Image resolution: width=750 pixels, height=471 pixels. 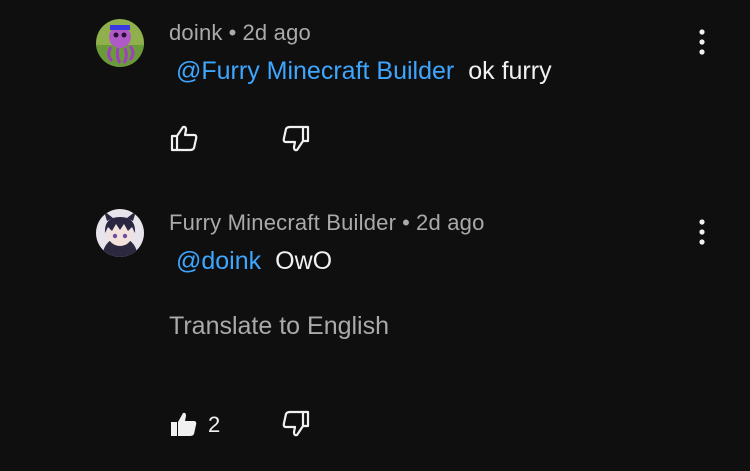 I want to click on translate-link: Translate to English, so click(x=279, y=326).